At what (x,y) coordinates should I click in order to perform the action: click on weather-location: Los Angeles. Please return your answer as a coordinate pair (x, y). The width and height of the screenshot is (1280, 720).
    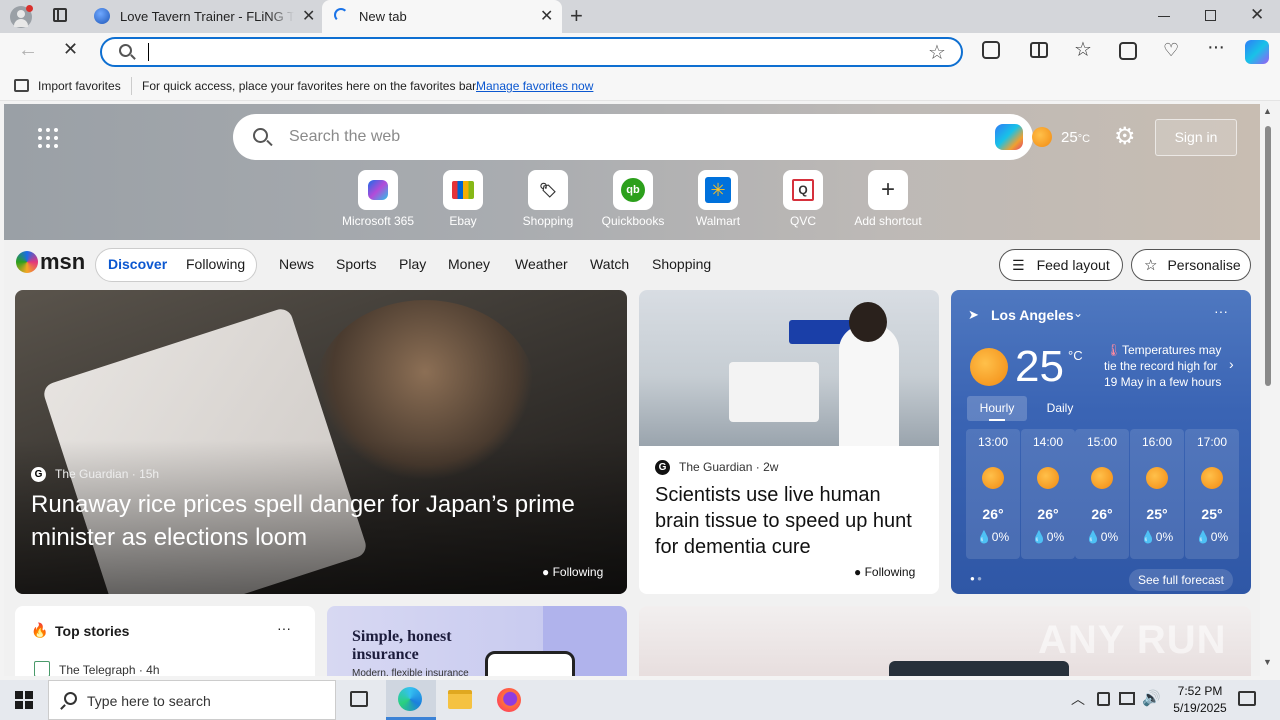
    Looking at the image, I should click on (1032, 315).